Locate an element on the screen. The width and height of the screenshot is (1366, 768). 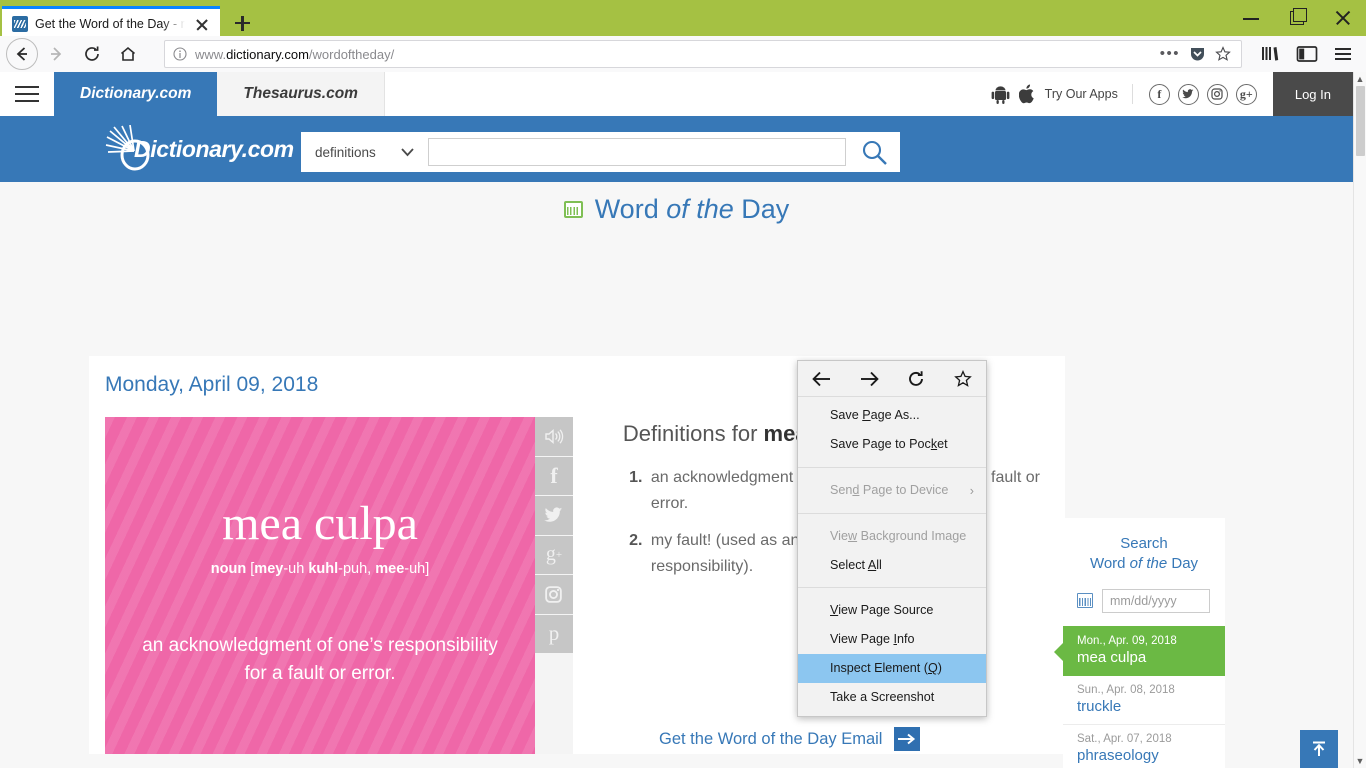
rail-entry-date: Sat., Apr. 07, 2018 is located at coordinates (1124, 738).